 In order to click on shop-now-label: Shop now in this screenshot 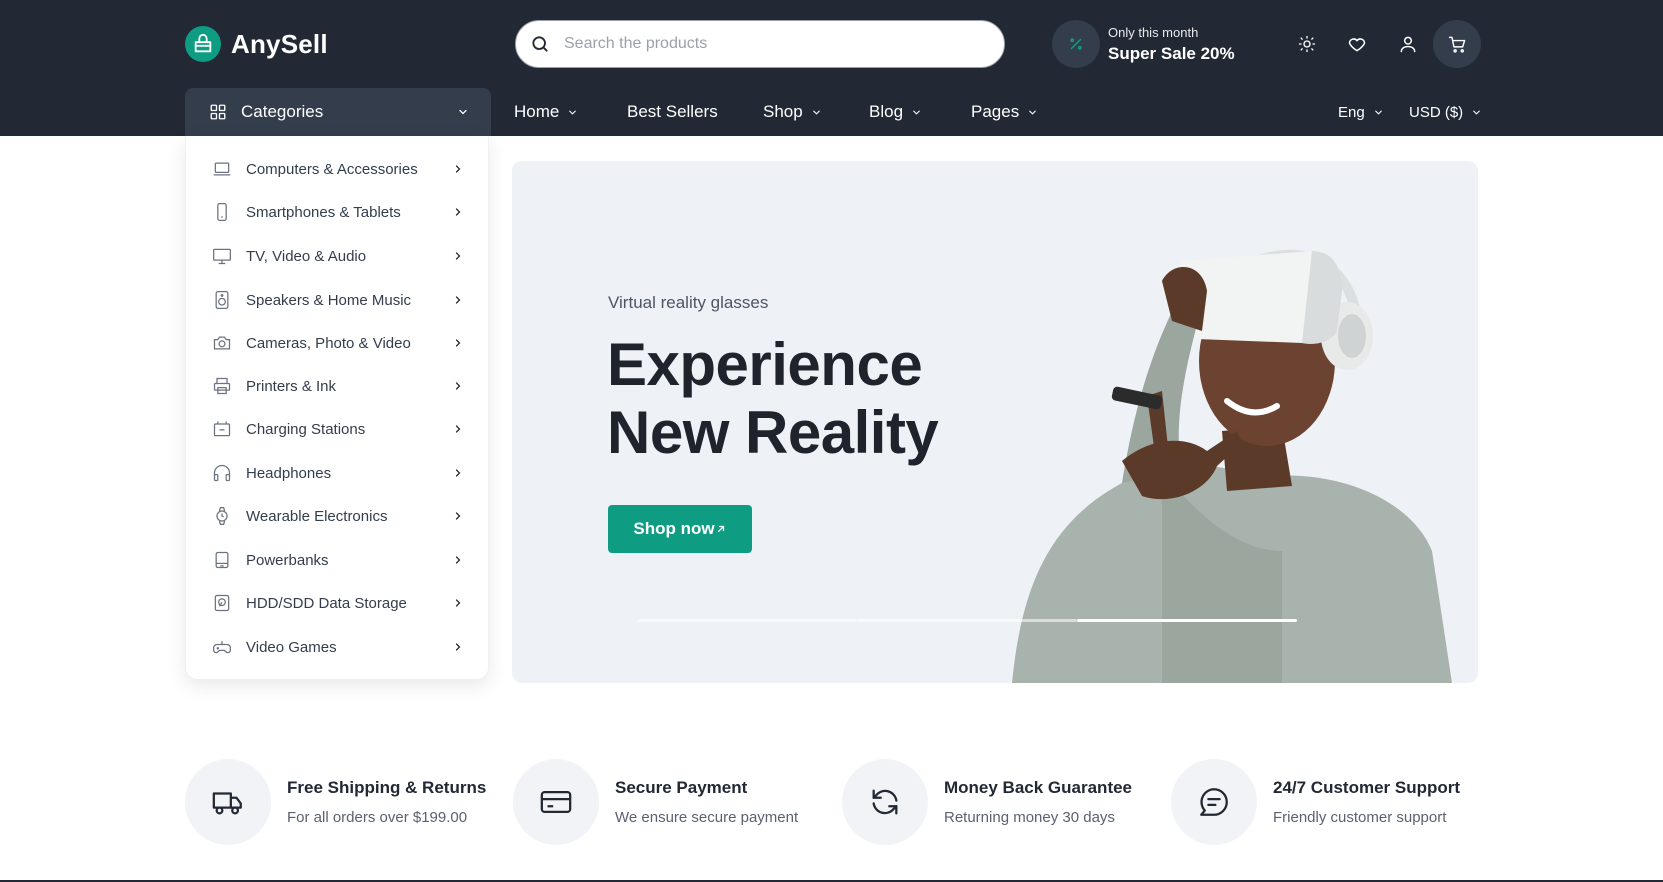, I will do `click(674, 528)`.